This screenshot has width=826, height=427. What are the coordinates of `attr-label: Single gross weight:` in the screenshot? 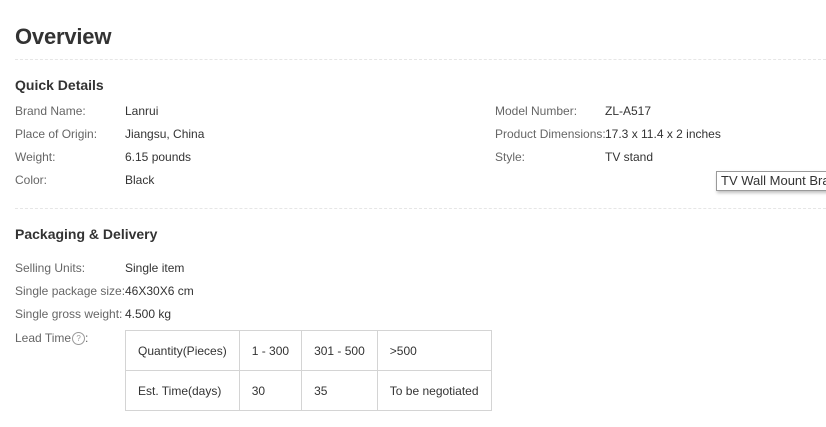 It's located at (69, 314).